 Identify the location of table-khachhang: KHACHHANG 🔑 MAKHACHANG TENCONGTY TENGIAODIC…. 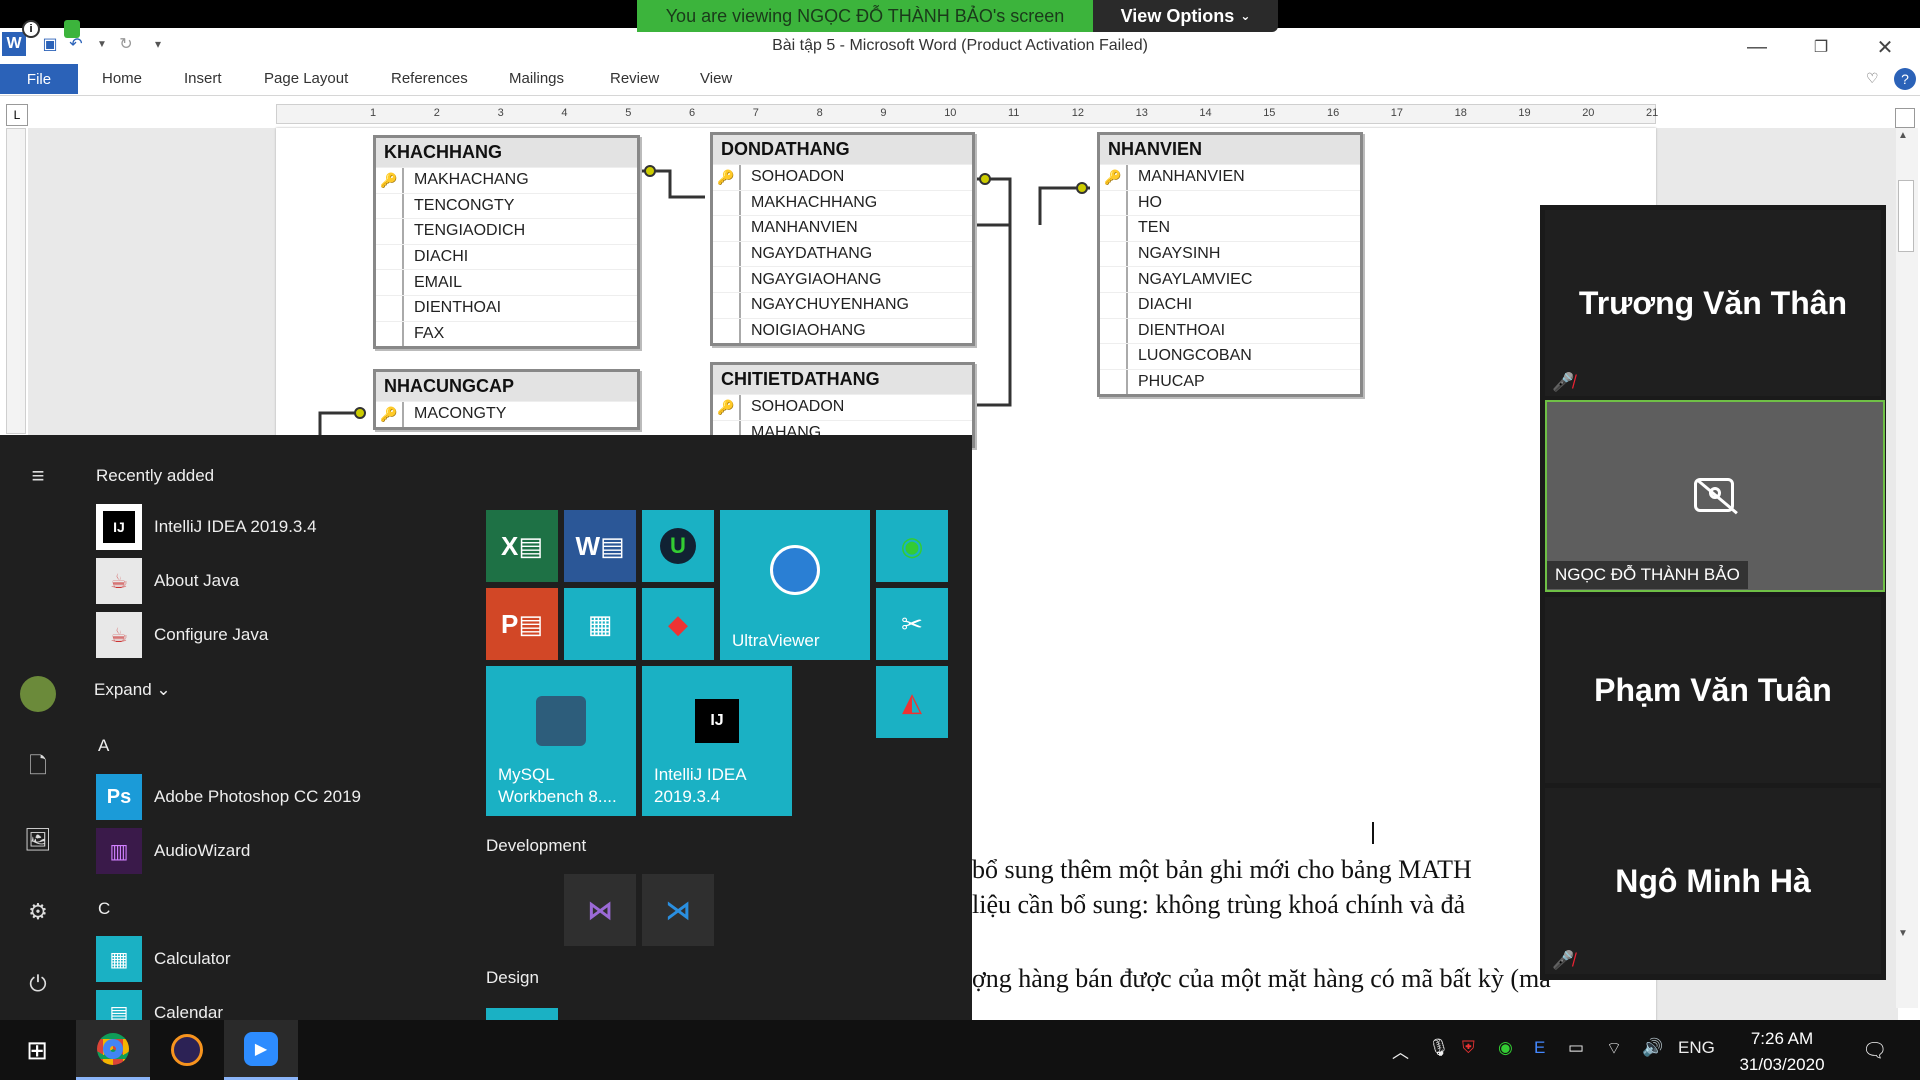
(506, 242).